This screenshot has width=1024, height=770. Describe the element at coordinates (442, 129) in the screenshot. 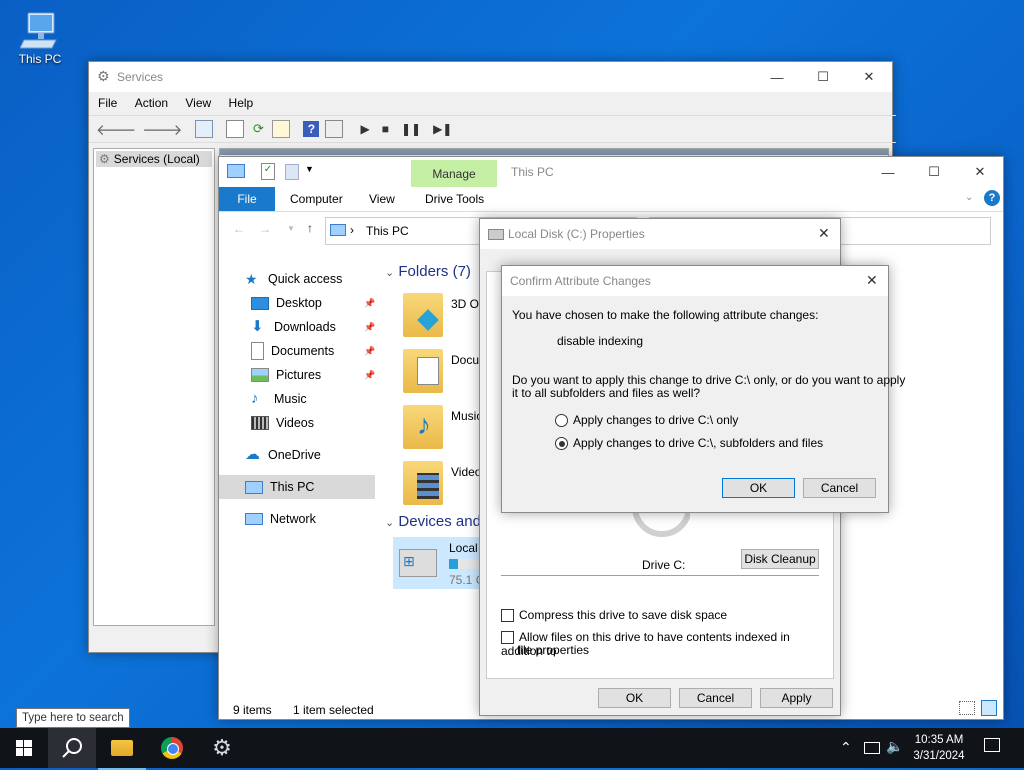

I see `restart-icon: ▶❚` at that location.